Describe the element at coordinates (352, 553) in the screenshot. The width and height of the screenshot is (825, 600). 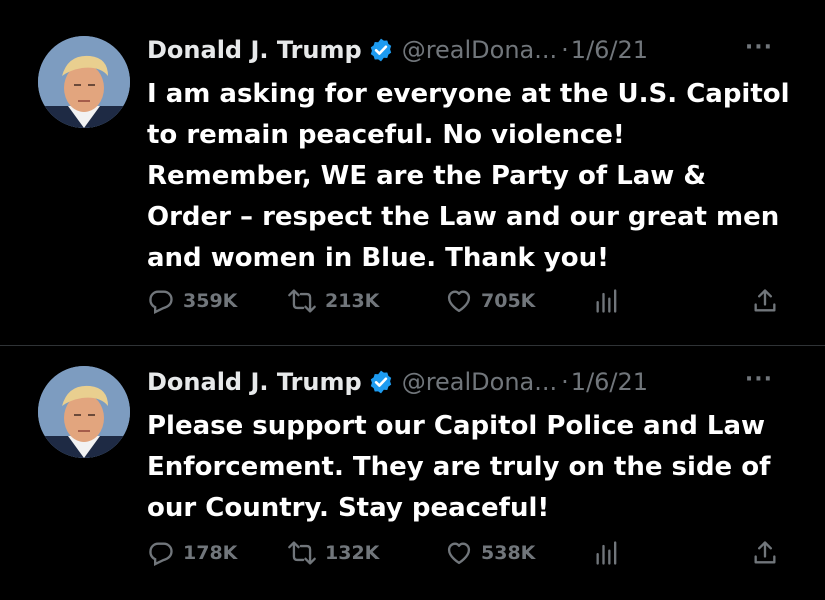
I see `retweet-count: 132K` at that location.